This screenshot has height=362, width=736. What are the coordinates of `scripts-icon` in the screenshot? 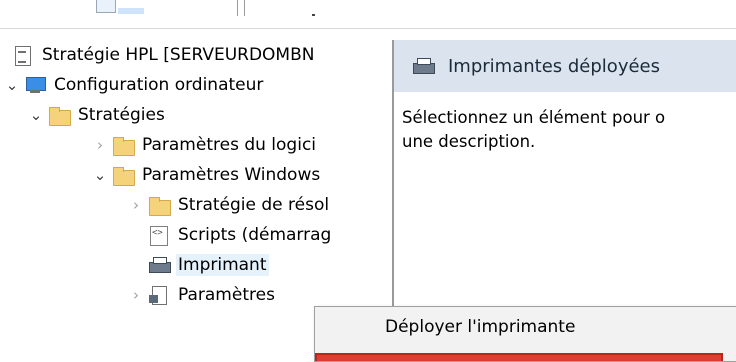 It's located at (159, 236).